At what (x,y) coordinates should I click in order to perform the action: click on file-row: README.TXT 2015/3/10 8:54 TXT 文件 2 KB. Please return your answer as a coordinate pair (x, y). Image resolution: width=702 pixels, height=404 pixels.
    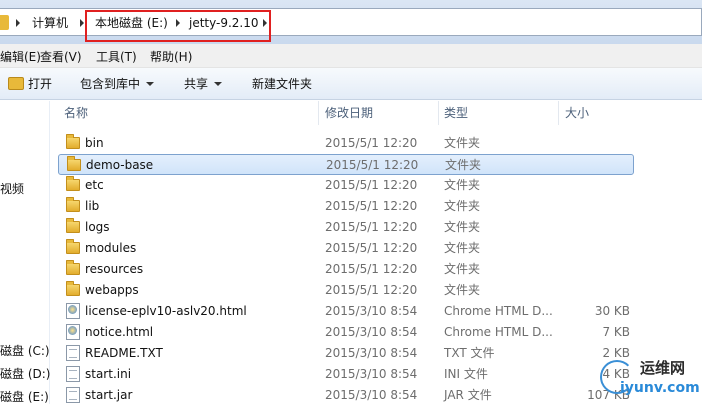
    Looking at the image, I should click on (346, 353).